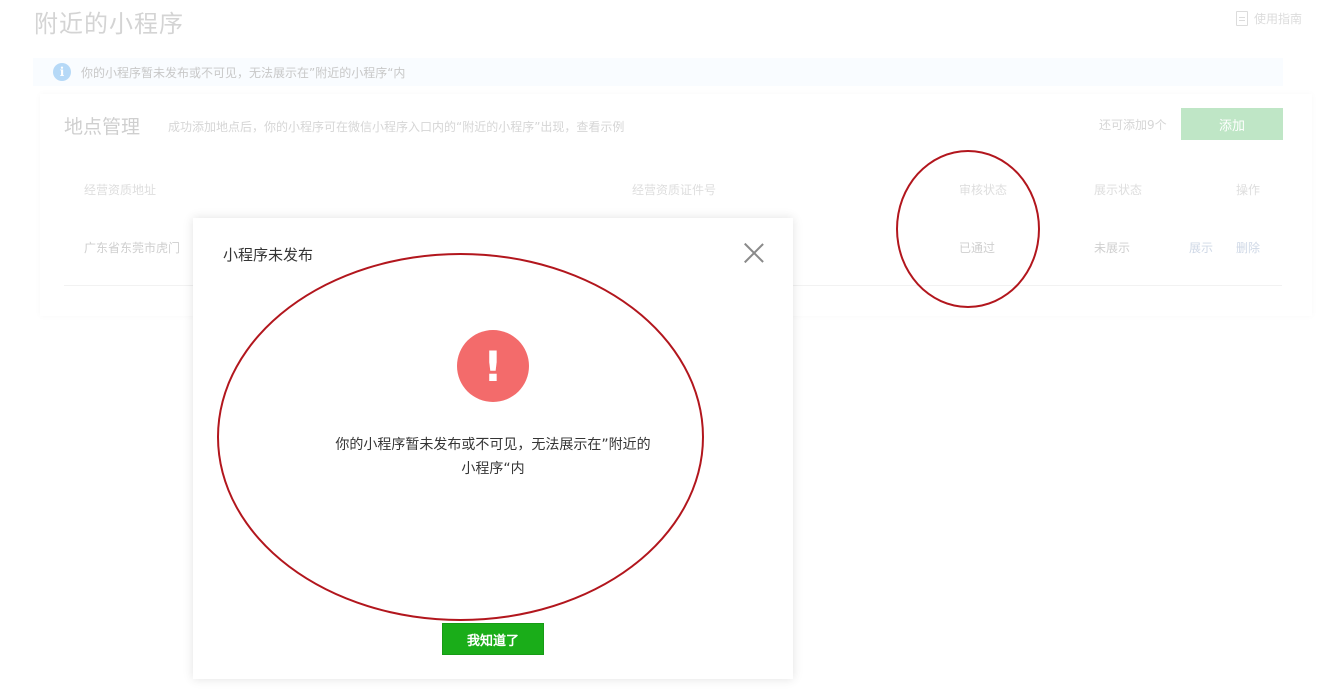 This screenshot has width=1343, height=693. Describe the element at coordinates (1242, 18) in the screenshot. I see `document-icon` at that location.